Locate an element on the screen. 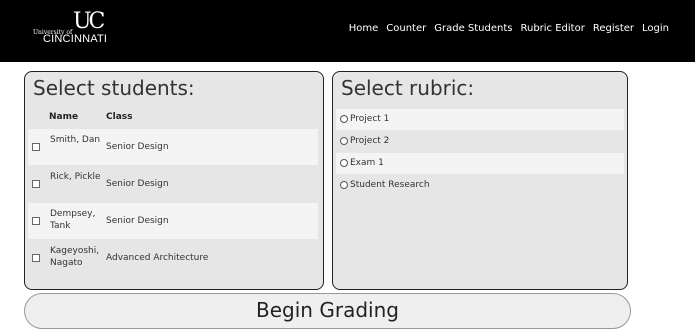 The height and width of the screenshot is (333, 695). nav-home: Home is located at coordinates (364, 28).